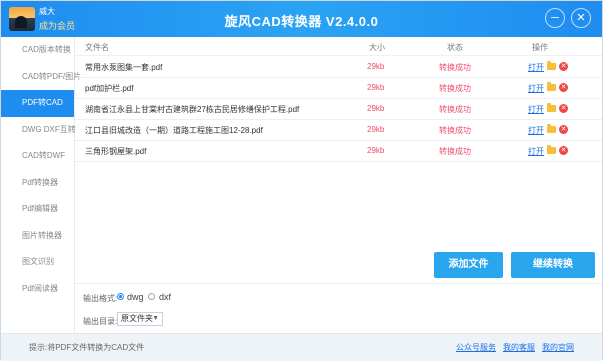 Image resolution: width=603 pixels, height=361 pixels. I want to click on file-name: 三角形钢屋架.pdf, so click(116, 151).